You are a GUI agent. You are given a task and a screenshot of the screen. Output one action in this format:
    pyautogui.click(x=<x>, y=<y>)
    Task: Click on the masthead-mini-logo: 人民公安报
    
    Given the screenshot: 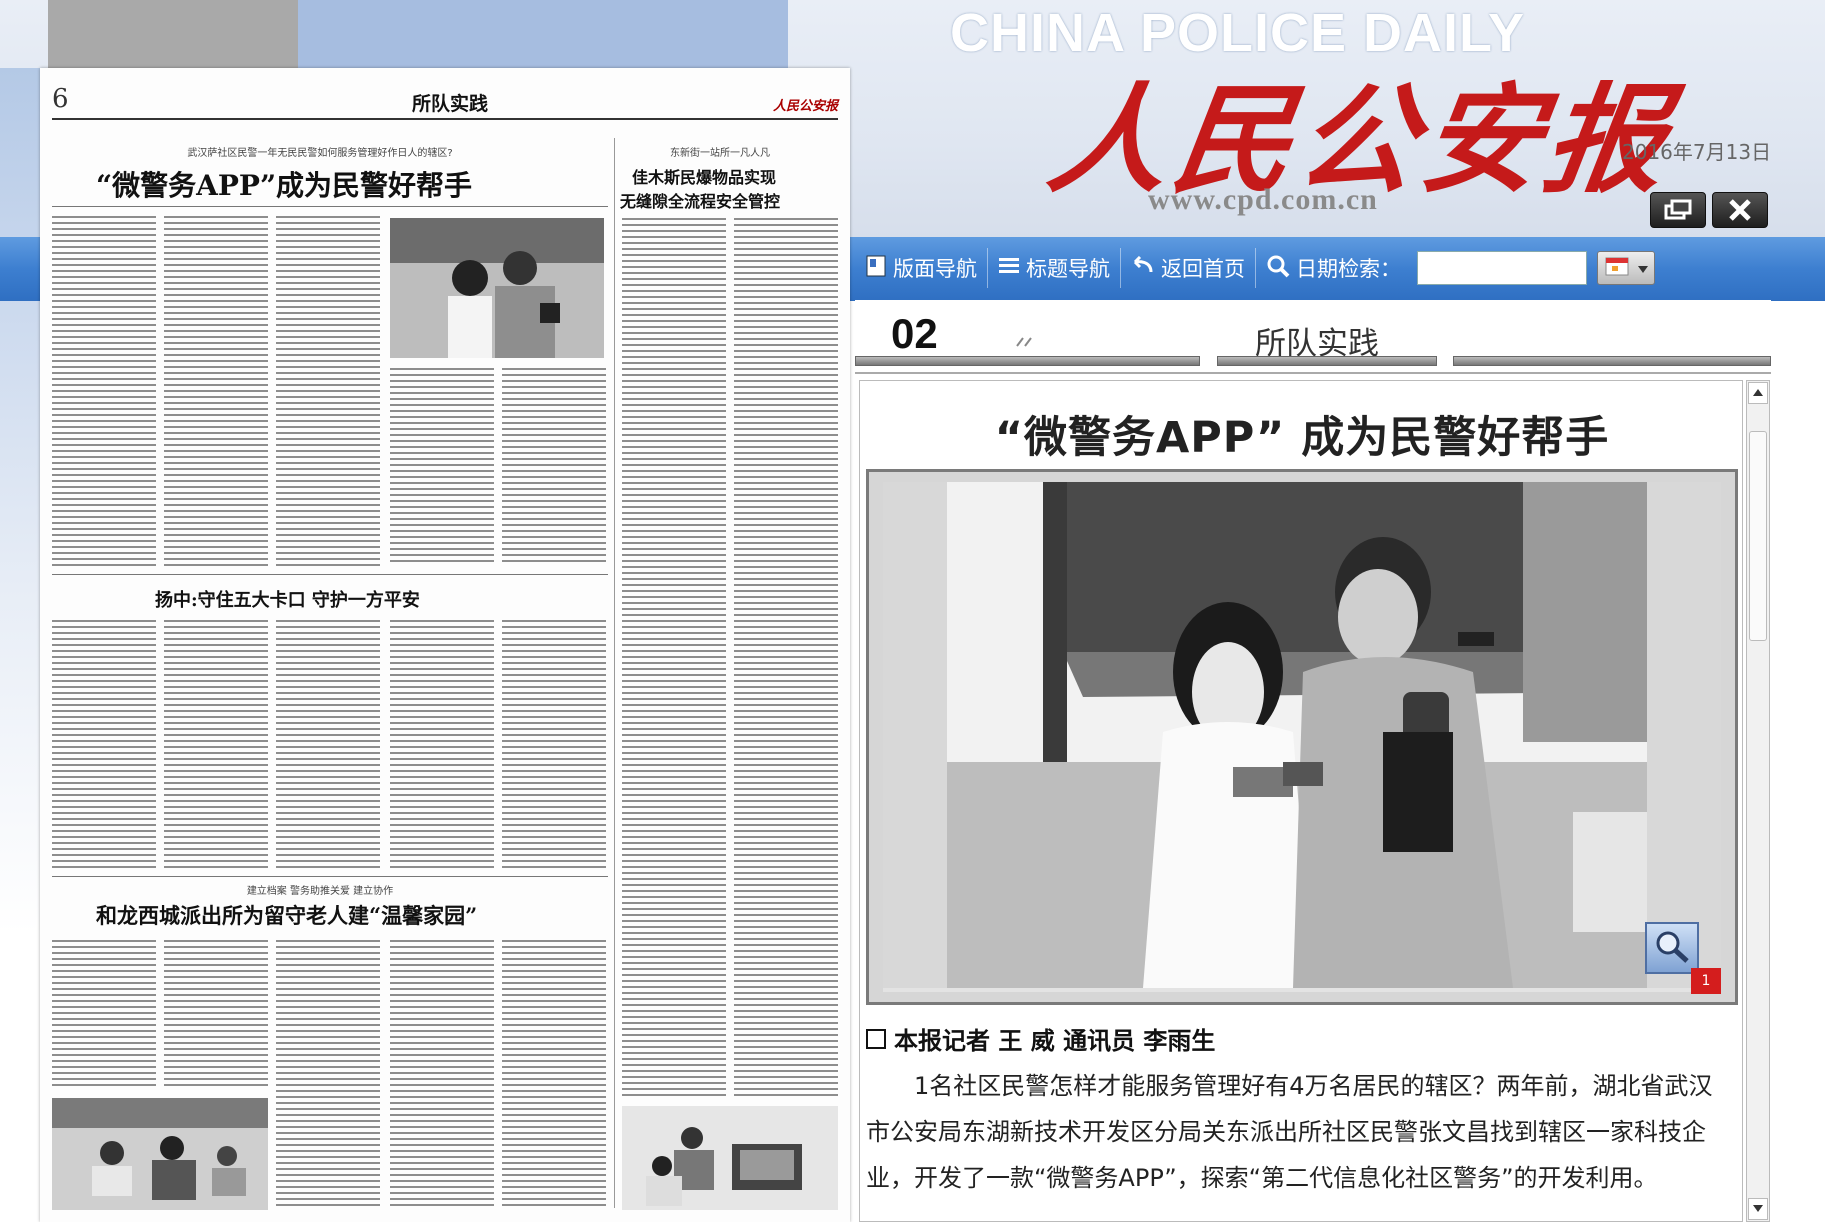 What is the action you would take?
    pyautogui.click(x=805, y=106)
    